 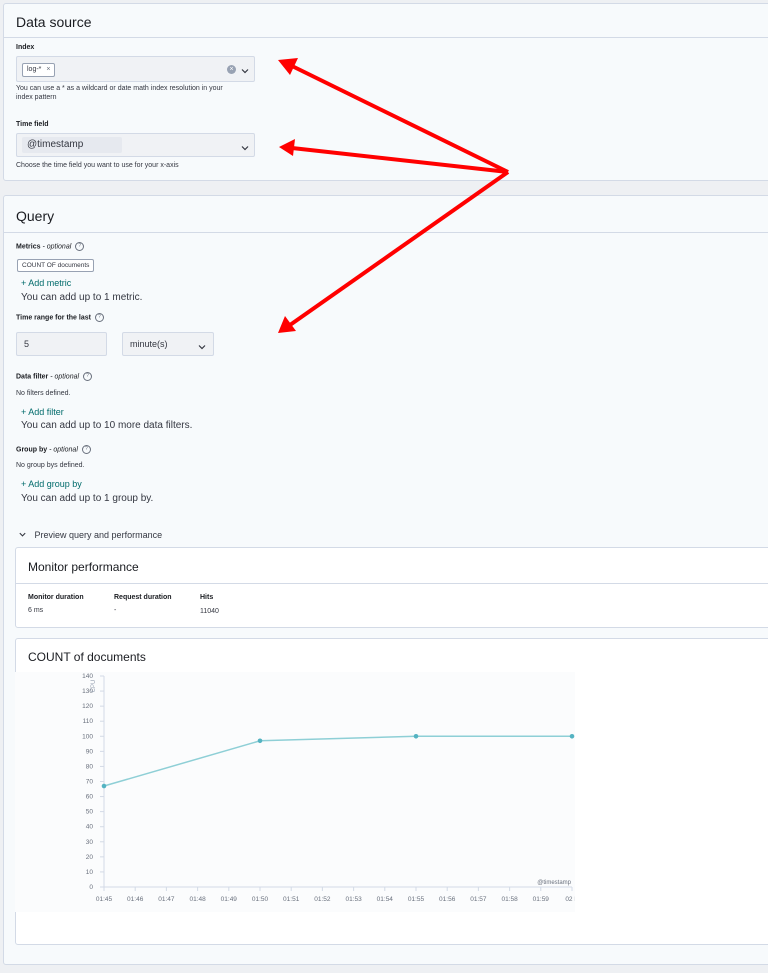 What do you see at coordinates (88, 721) in the screenshot?
I see `y-tick-label: 110` at bounding box center [88, 721].